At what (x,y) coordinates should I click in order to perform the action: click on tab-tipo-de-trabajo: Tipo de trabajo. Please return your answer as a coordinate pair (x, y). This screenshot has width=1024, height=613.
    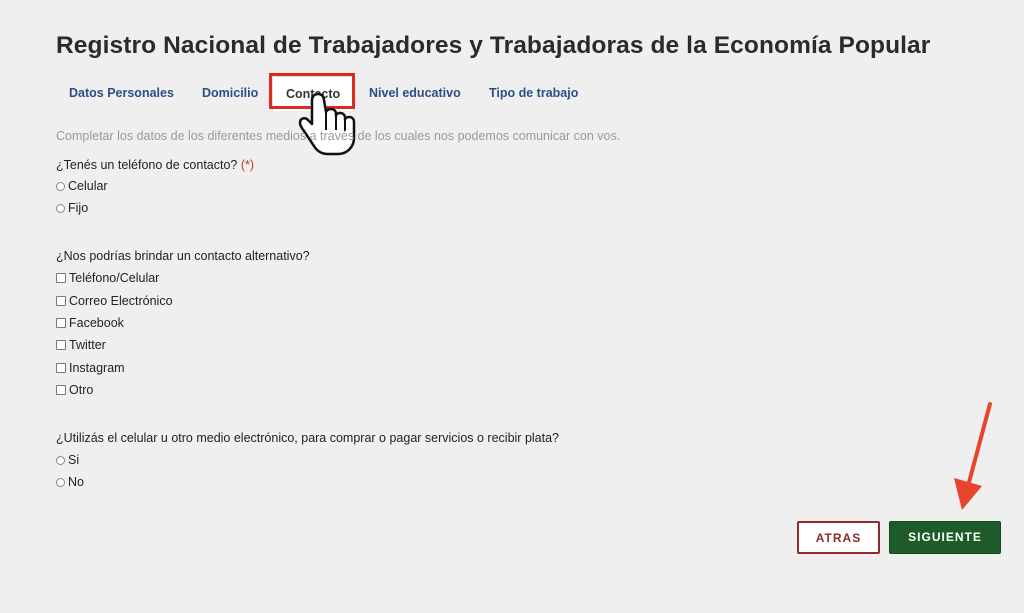
    Looking at the image, I should click on (533, 93).